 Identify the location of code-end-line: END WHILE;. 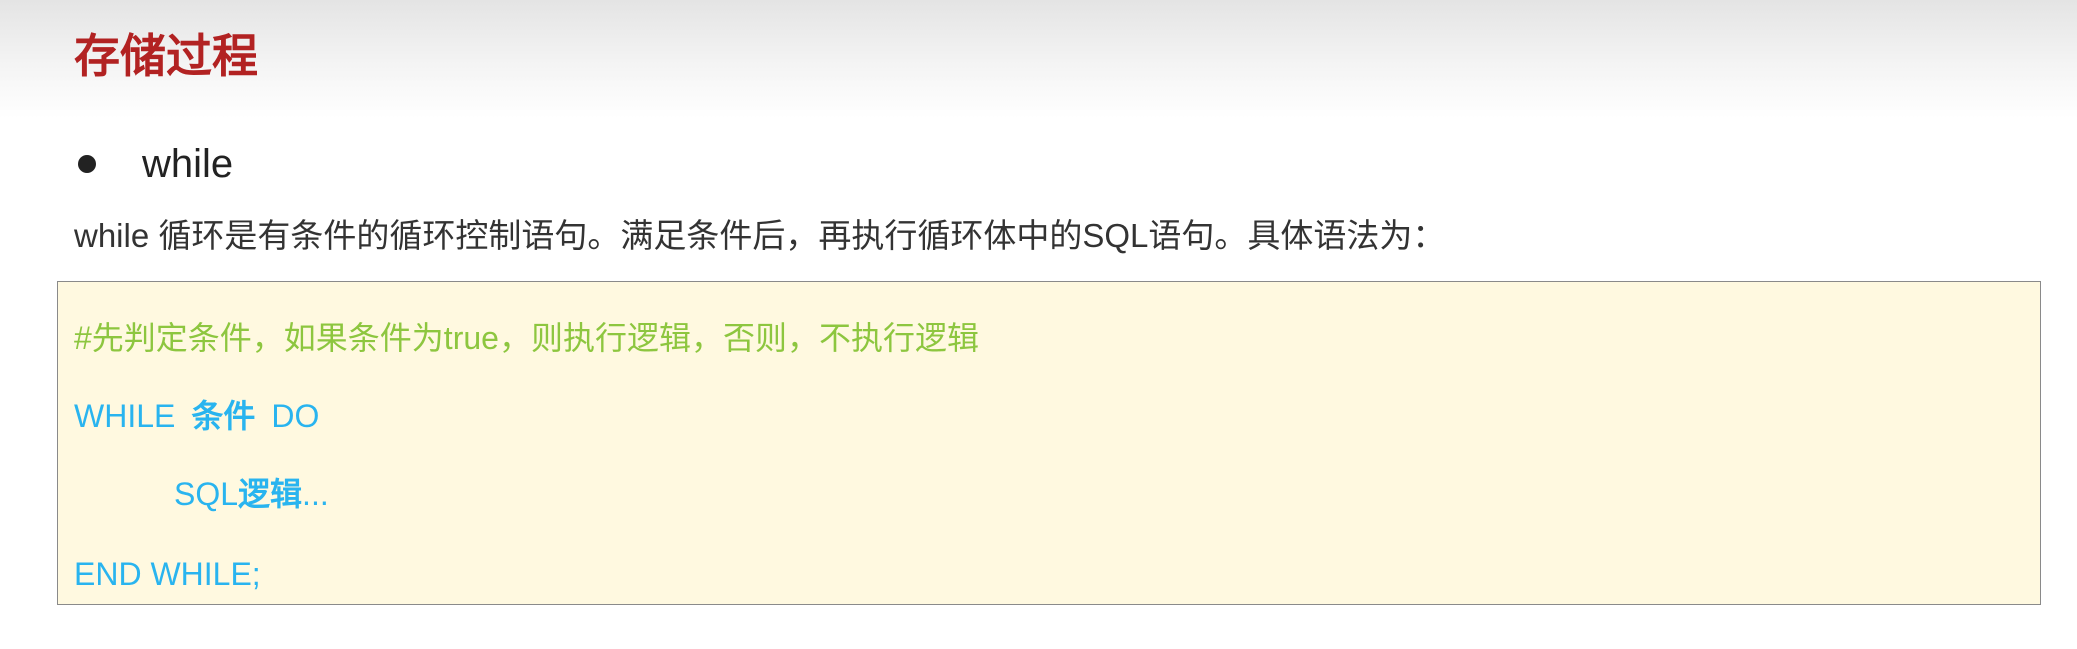
(167, 574).